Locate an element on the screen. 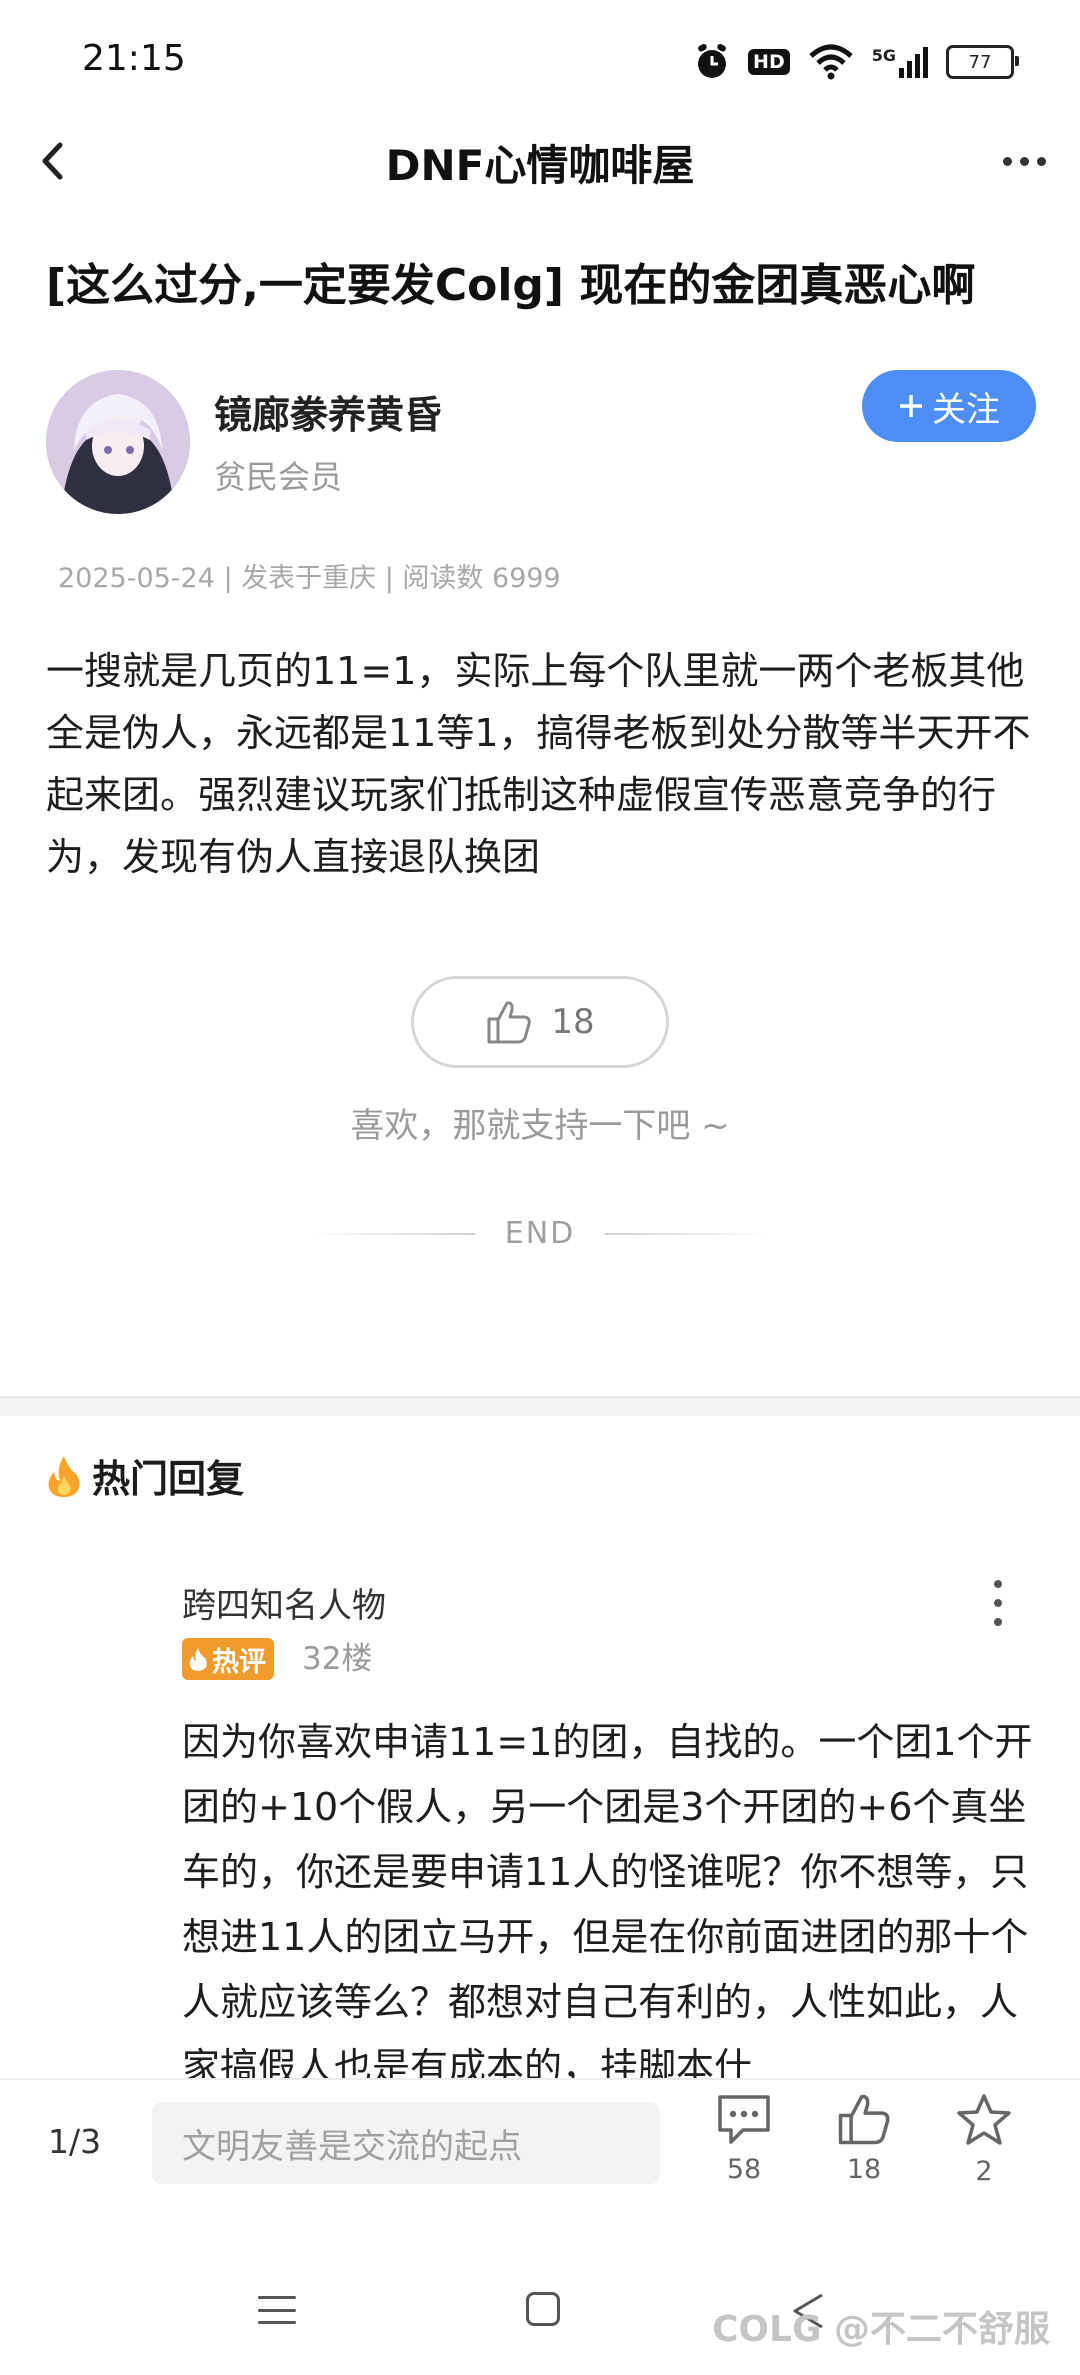  hot-replies-header: 热门回复 is located at coordinates (145, 1475).